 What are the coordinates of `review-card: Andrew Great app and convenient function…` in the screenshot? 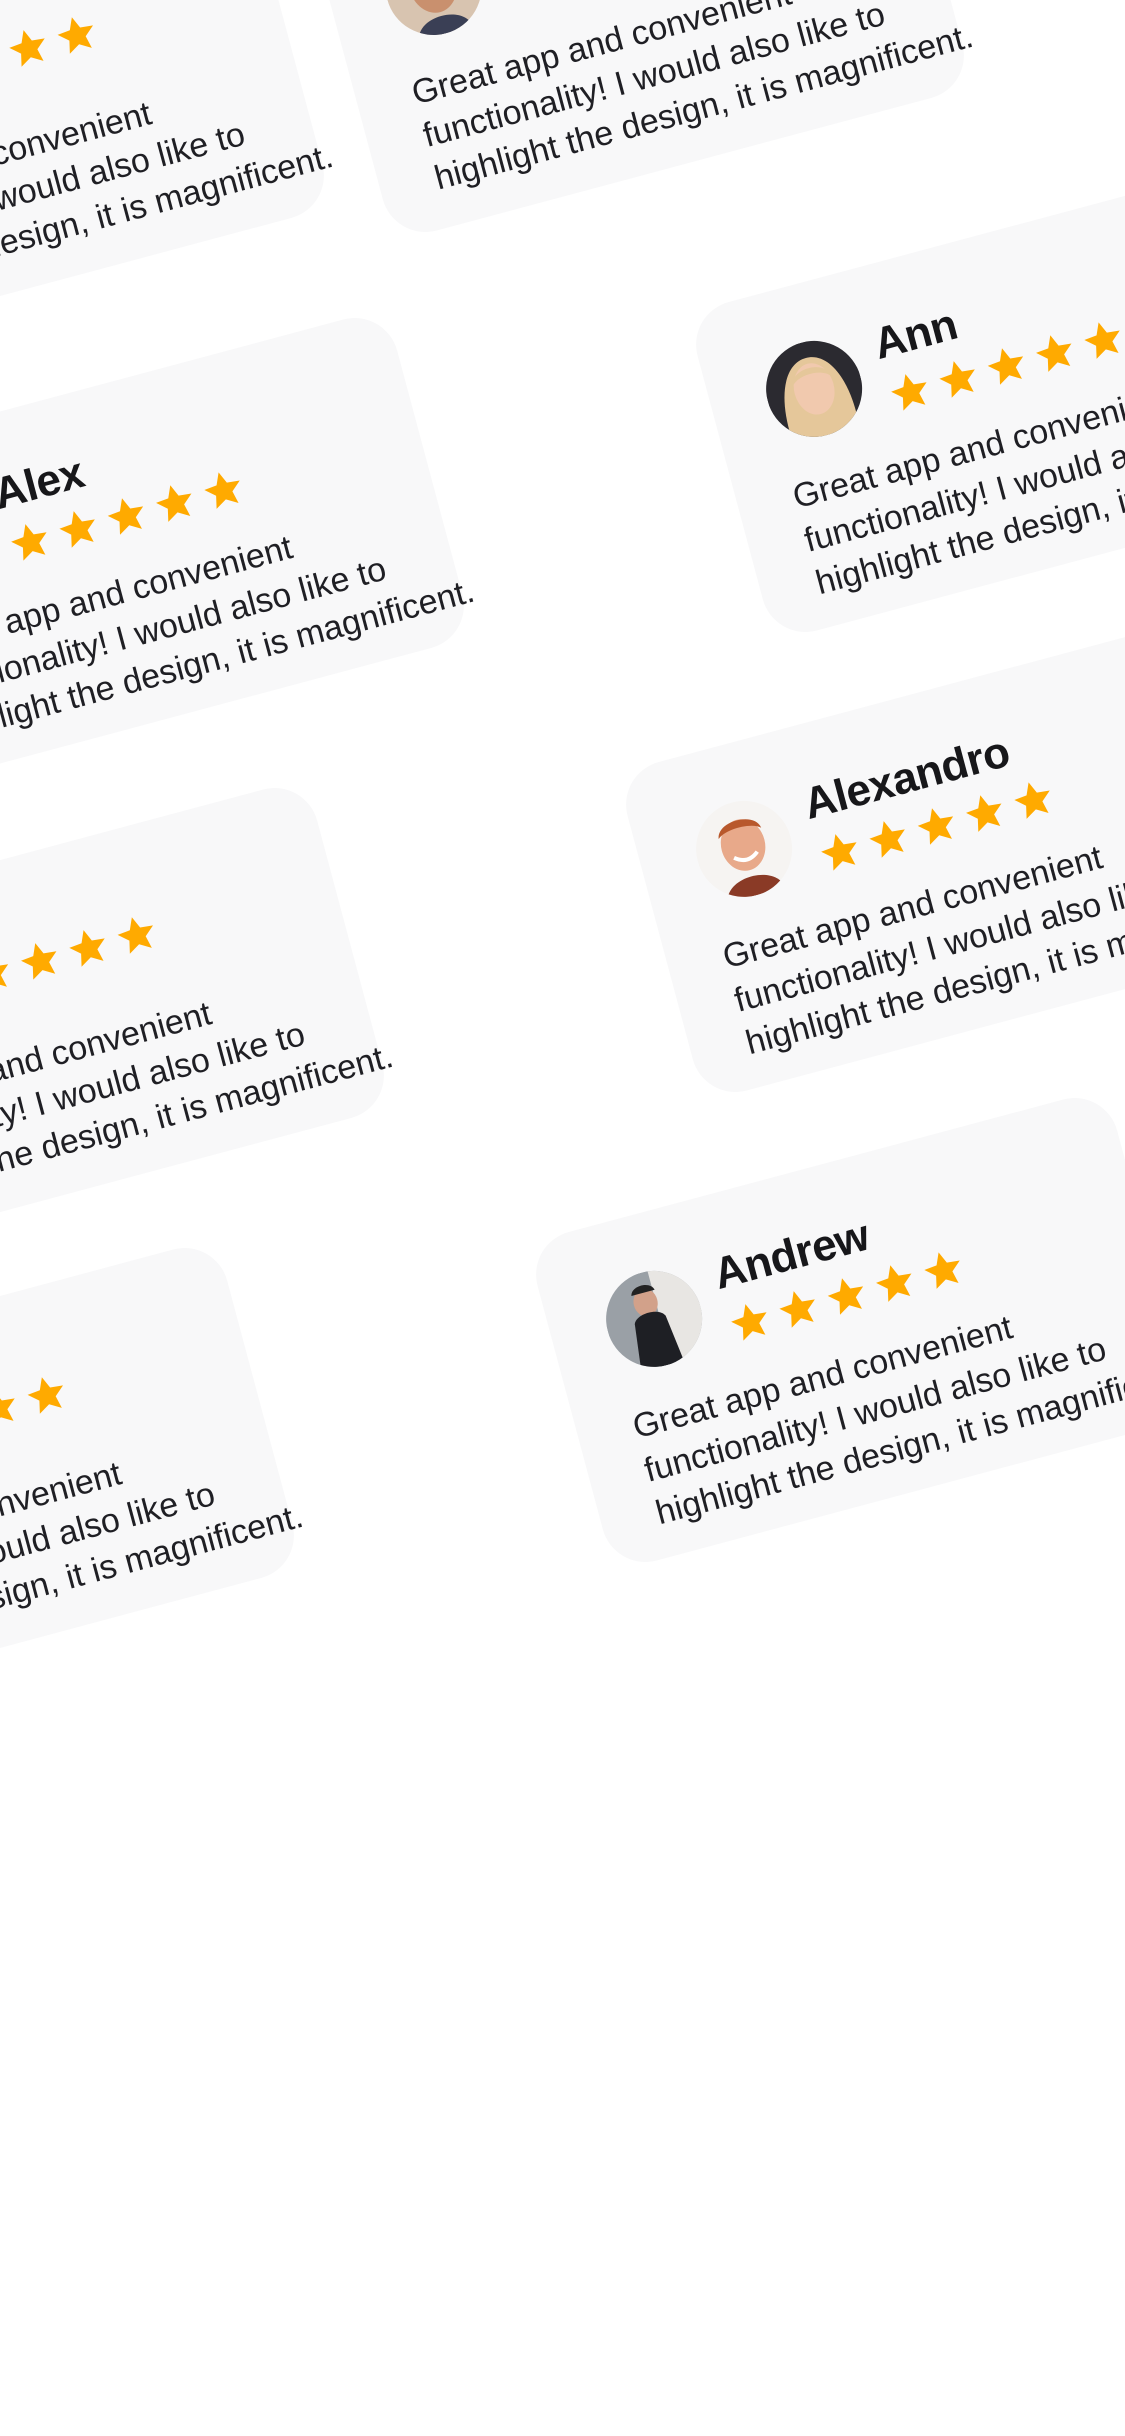 It's located at (825, 1330).